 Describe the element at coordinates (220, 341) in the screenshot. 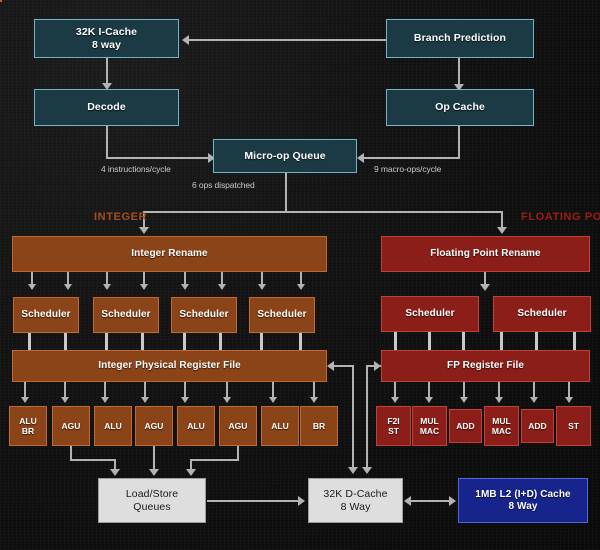

I see `connector-int-sched3-prf-b` at that location.